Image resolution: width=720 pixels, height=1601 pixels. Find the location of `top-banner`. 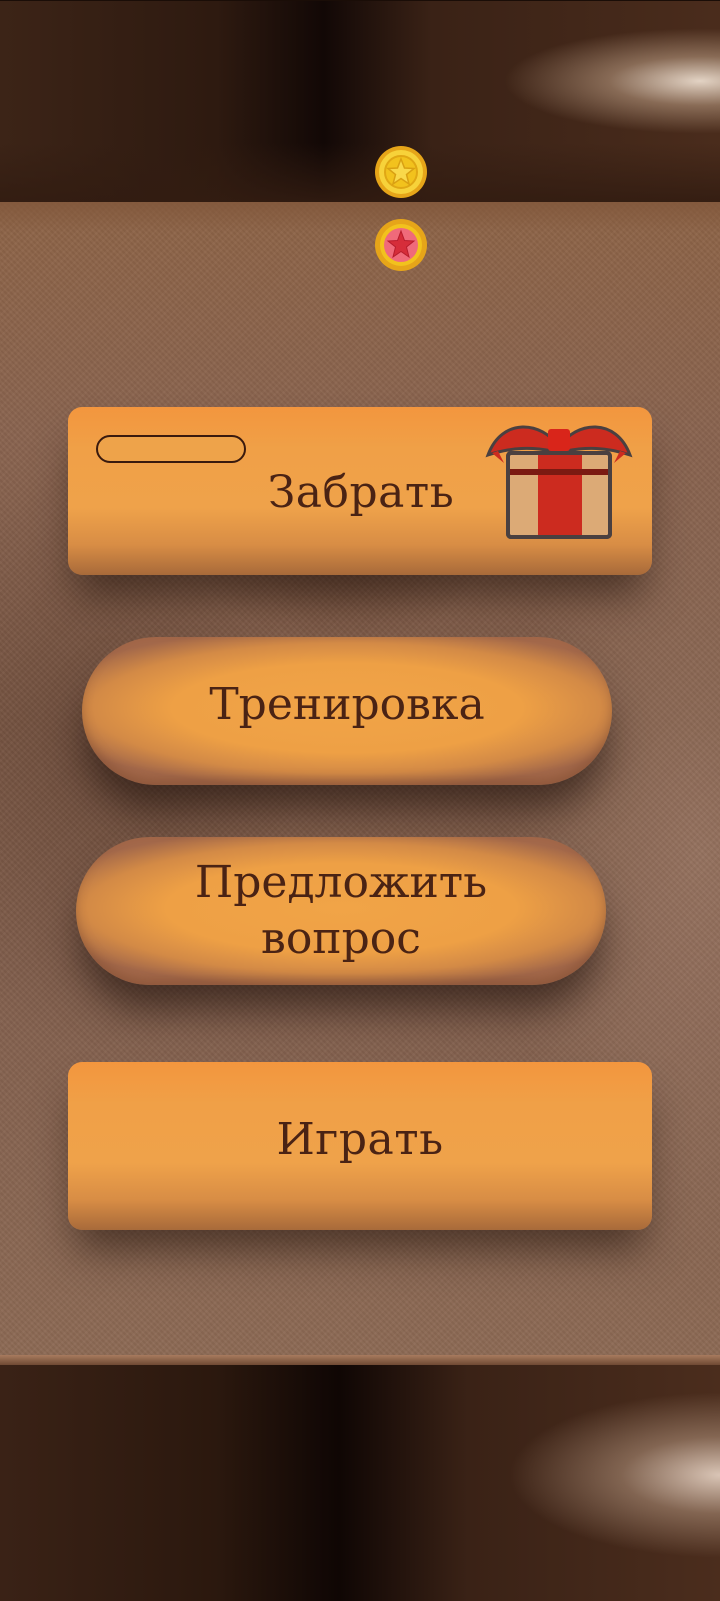

top-banner is located at coordinates (360, 101).